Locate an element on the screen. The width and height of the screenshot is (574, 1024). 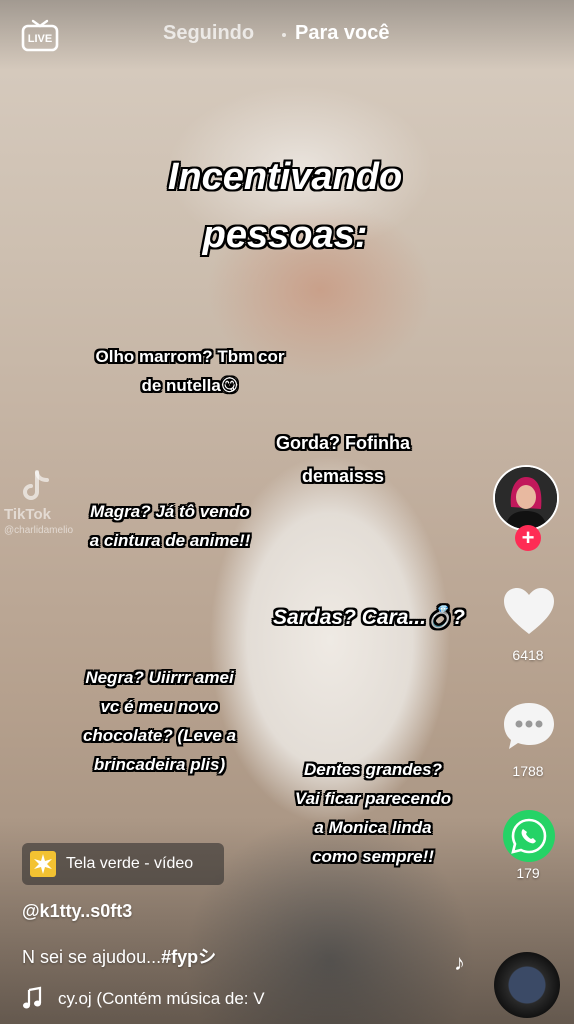
creator-avatar is located at coordinates (526, 498).